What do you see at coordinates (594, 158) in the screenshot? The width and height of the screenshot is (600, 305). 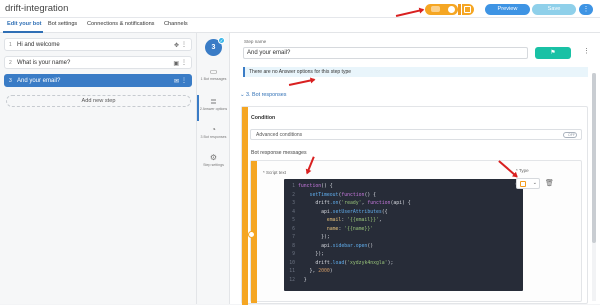 I see `scrollbar-thumb` at bounding box center [594, 158].